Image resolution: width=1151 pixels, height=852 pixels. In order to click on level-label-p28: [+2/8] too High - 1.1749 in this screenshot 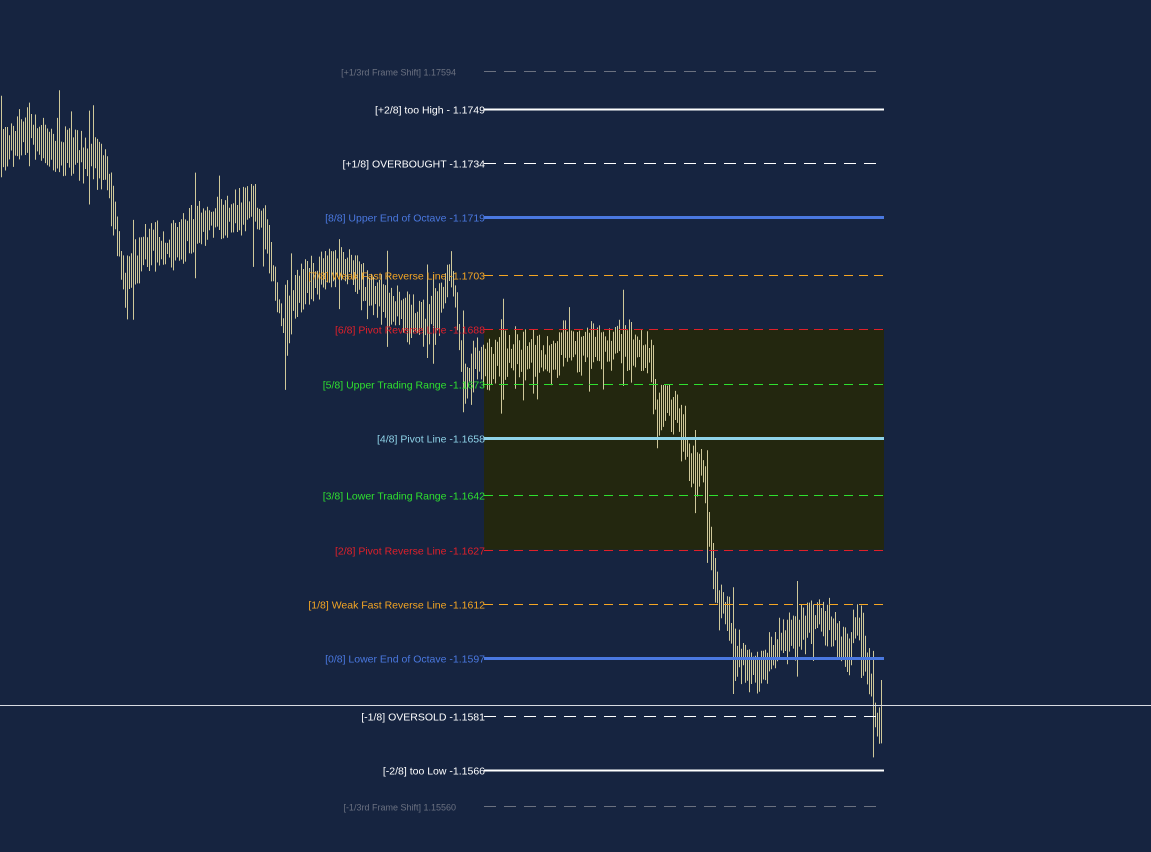, I will do `click(430, 111)`.